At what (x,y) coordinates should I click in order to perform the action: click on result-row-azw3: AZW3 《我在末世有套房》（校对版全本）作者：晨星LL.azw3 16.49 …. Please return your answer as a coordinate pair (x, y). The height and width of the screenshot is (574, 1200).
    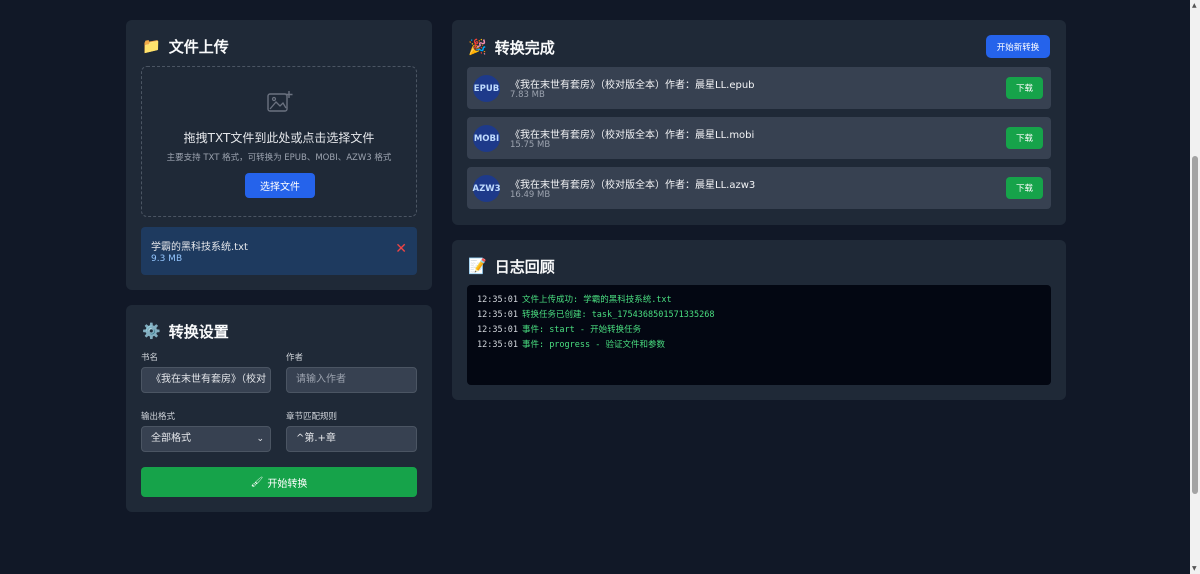
    Looking at the image, I should click on (759, 188).